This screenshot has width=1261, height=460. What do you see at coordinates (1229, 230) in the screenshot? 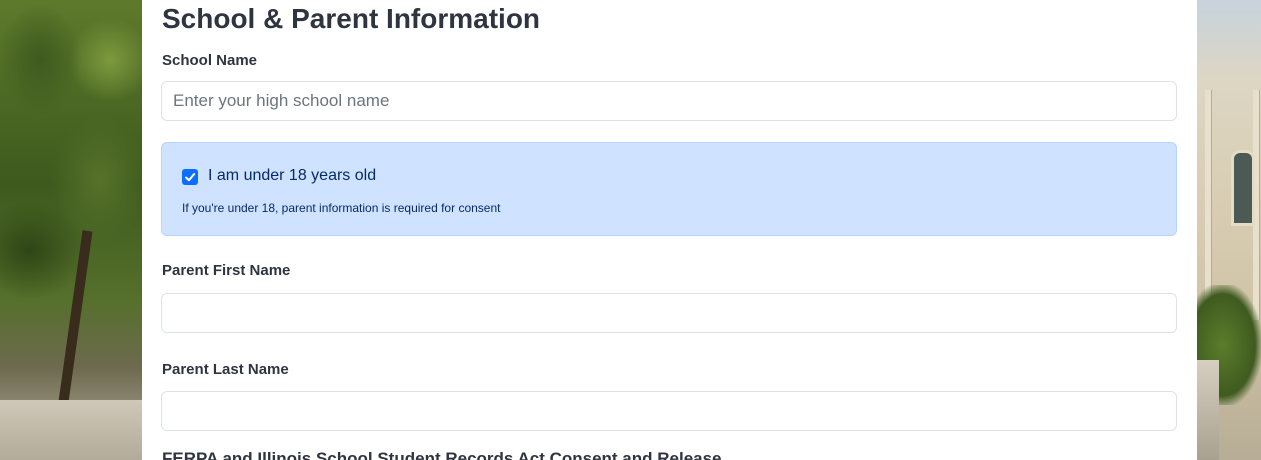
I see `background-photo-right` at bounding box center [1229, 230].